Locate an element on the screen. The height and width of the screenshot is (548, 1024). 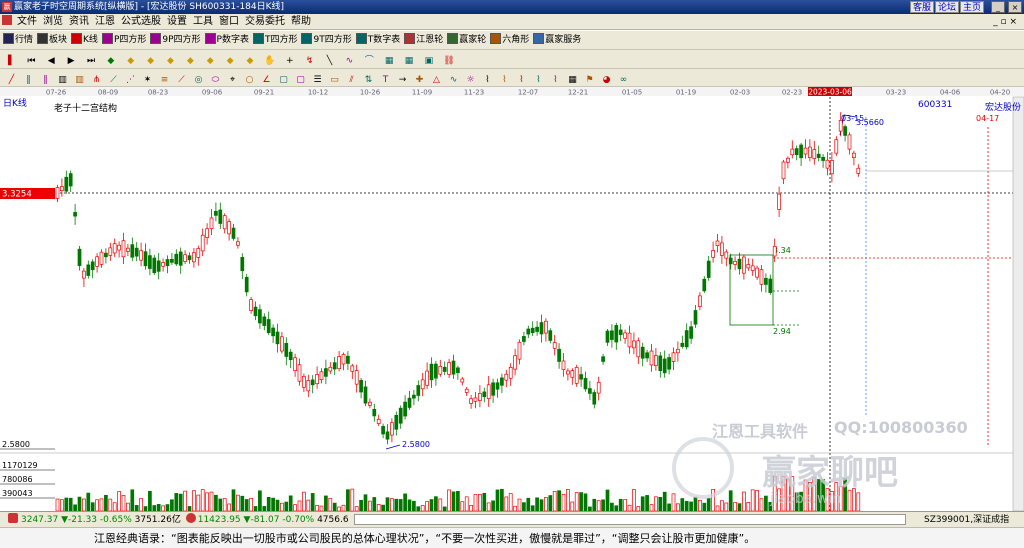
arc-tool-icon: ⌒ is located at coordinates (369, 61).